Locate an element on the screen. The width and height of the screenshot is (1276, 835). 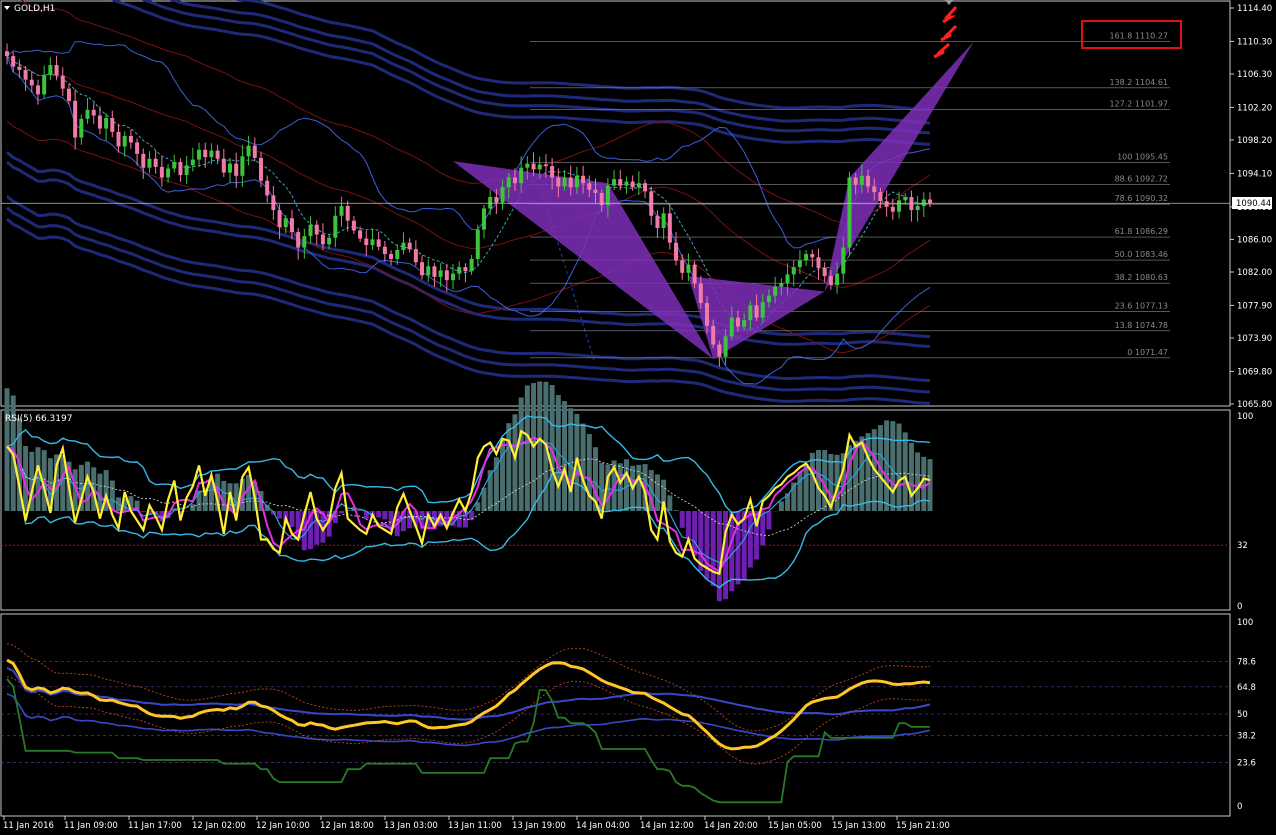
red-arrow-icon is located at coordinates (949, 14).